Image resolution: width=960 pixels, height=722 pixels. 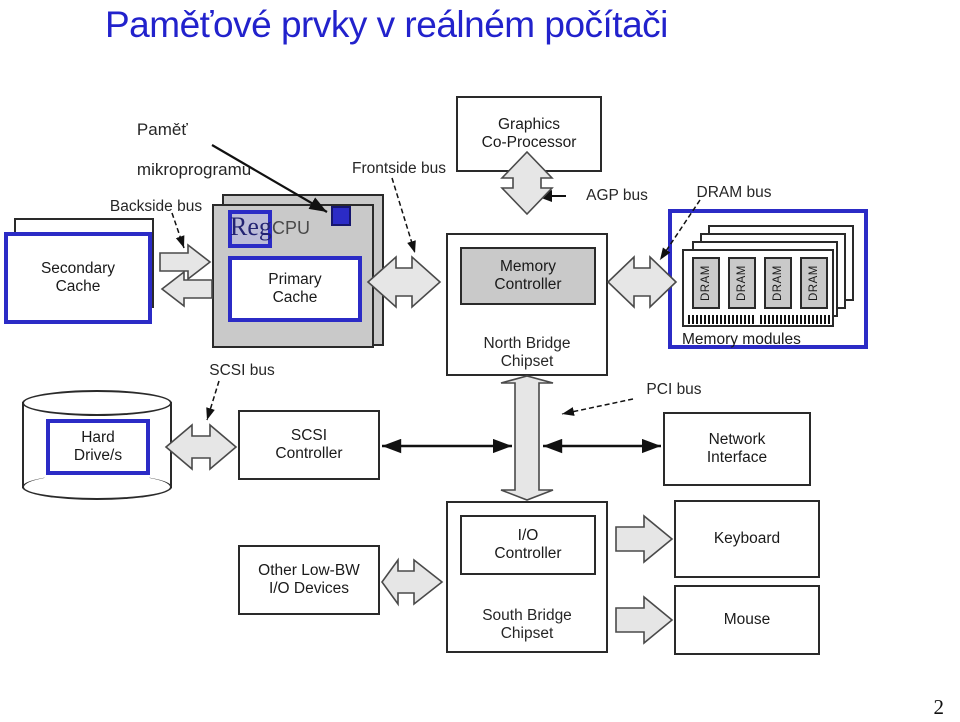 What do you see at coordinates (644, 539) in the screenshot?
I see `arrow-keyboard` at bounding box center [644, 539].